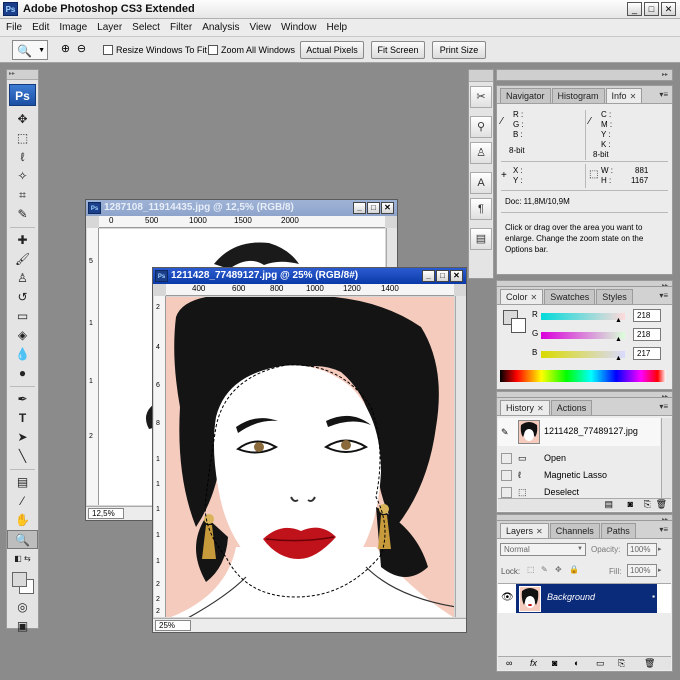 The image size is (680, 680). I want to click on print-size-button: Print Size, so click(459, 50).